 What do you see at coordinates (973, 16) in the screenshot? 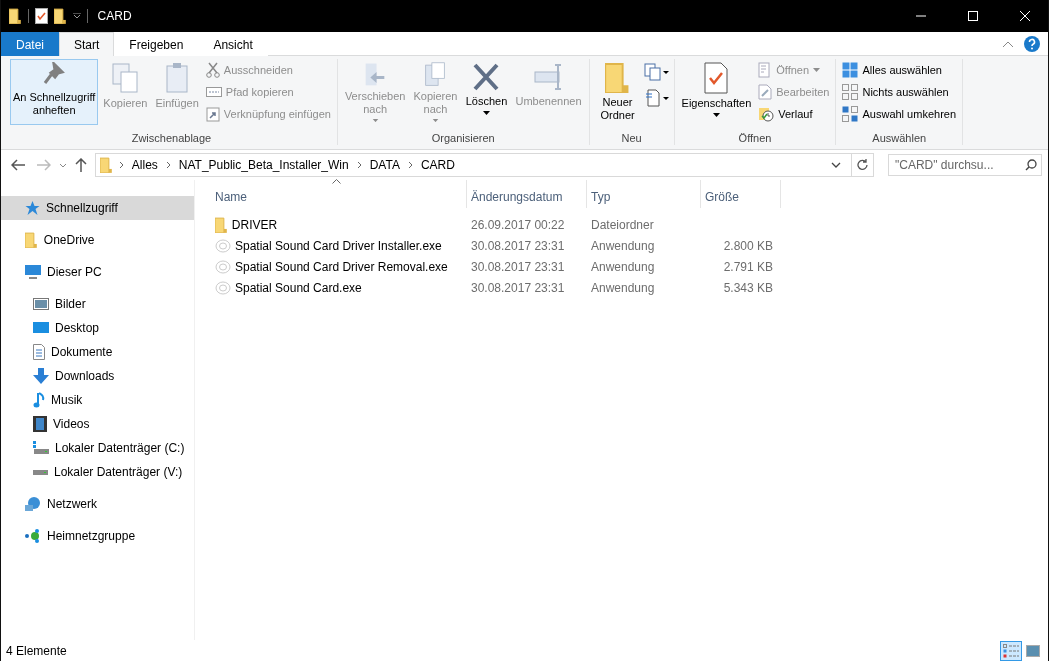
I see `maximize-icon` at bounding box center [973, 16].